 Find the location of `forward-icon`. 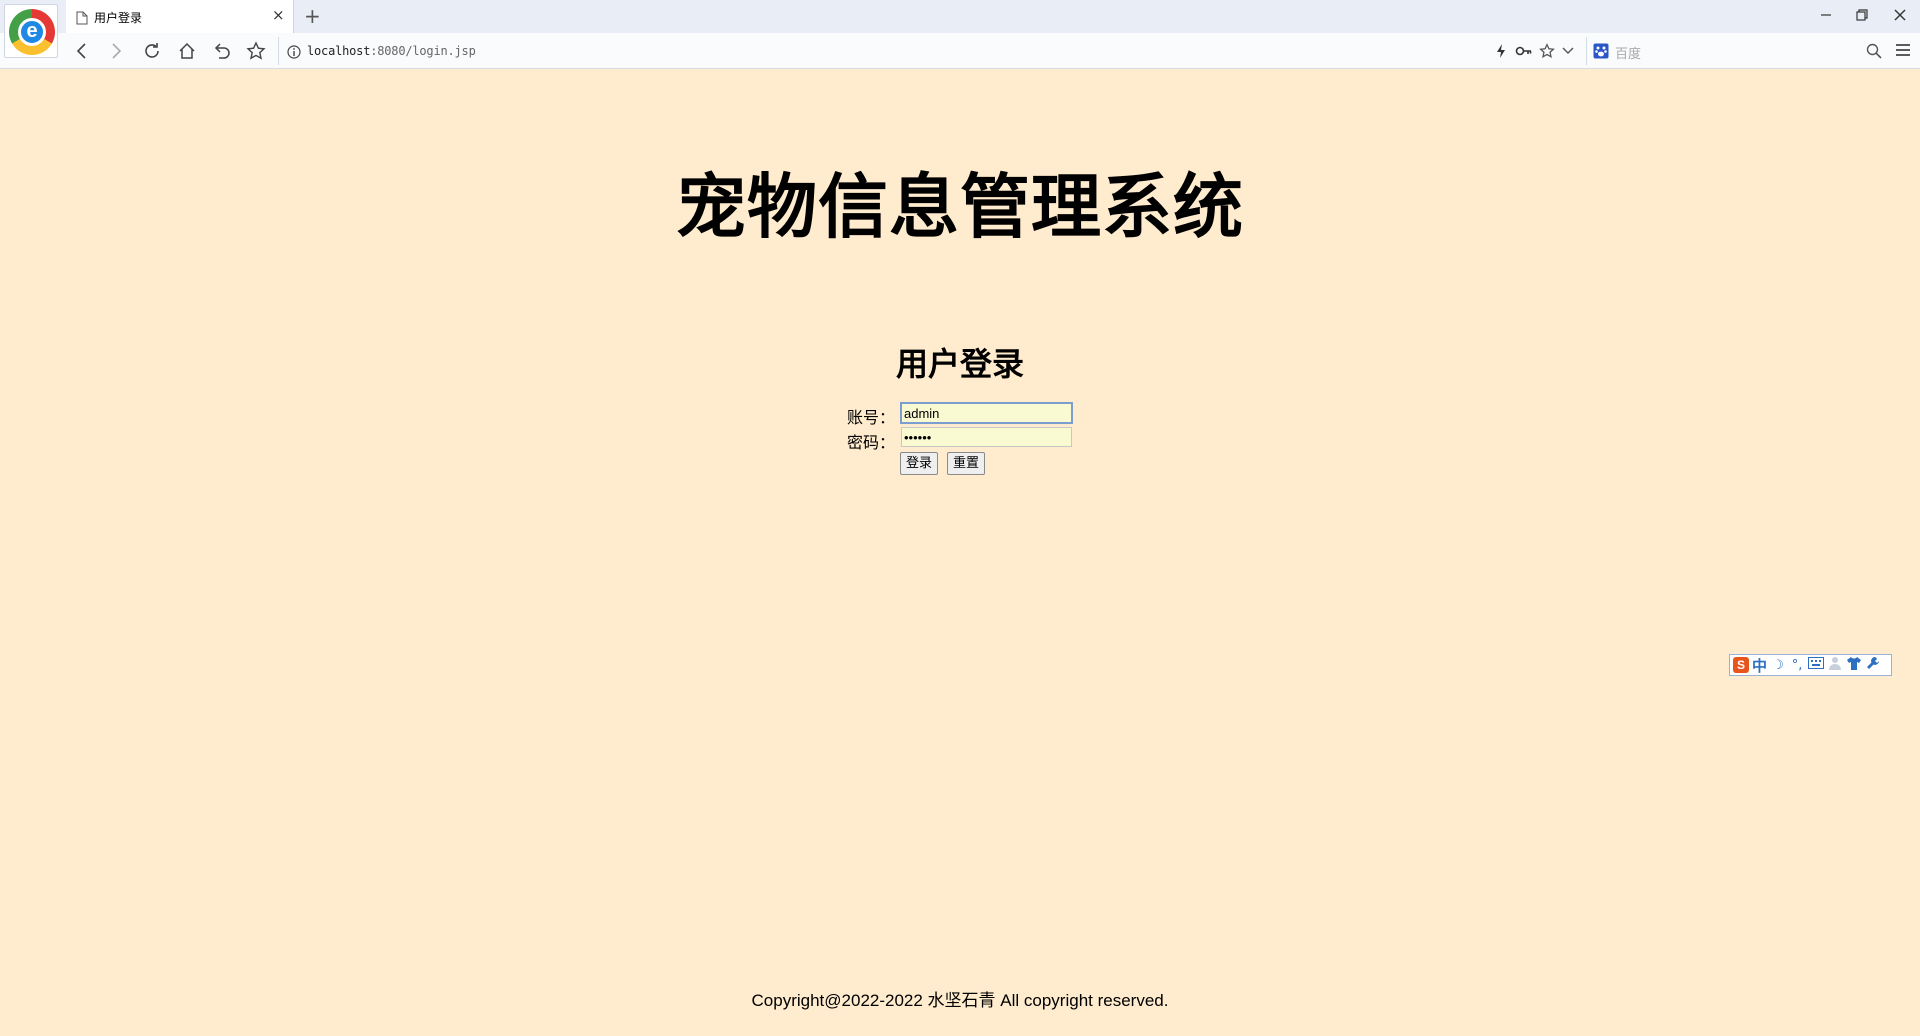

forward-icon is located at coordinates (117, 51).